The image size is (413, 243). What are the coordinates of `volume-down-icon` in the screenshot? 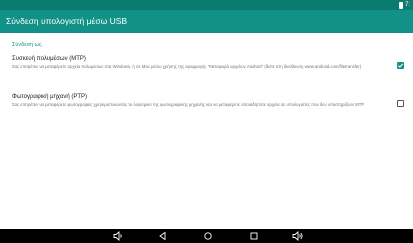 It's located at (119, 236).